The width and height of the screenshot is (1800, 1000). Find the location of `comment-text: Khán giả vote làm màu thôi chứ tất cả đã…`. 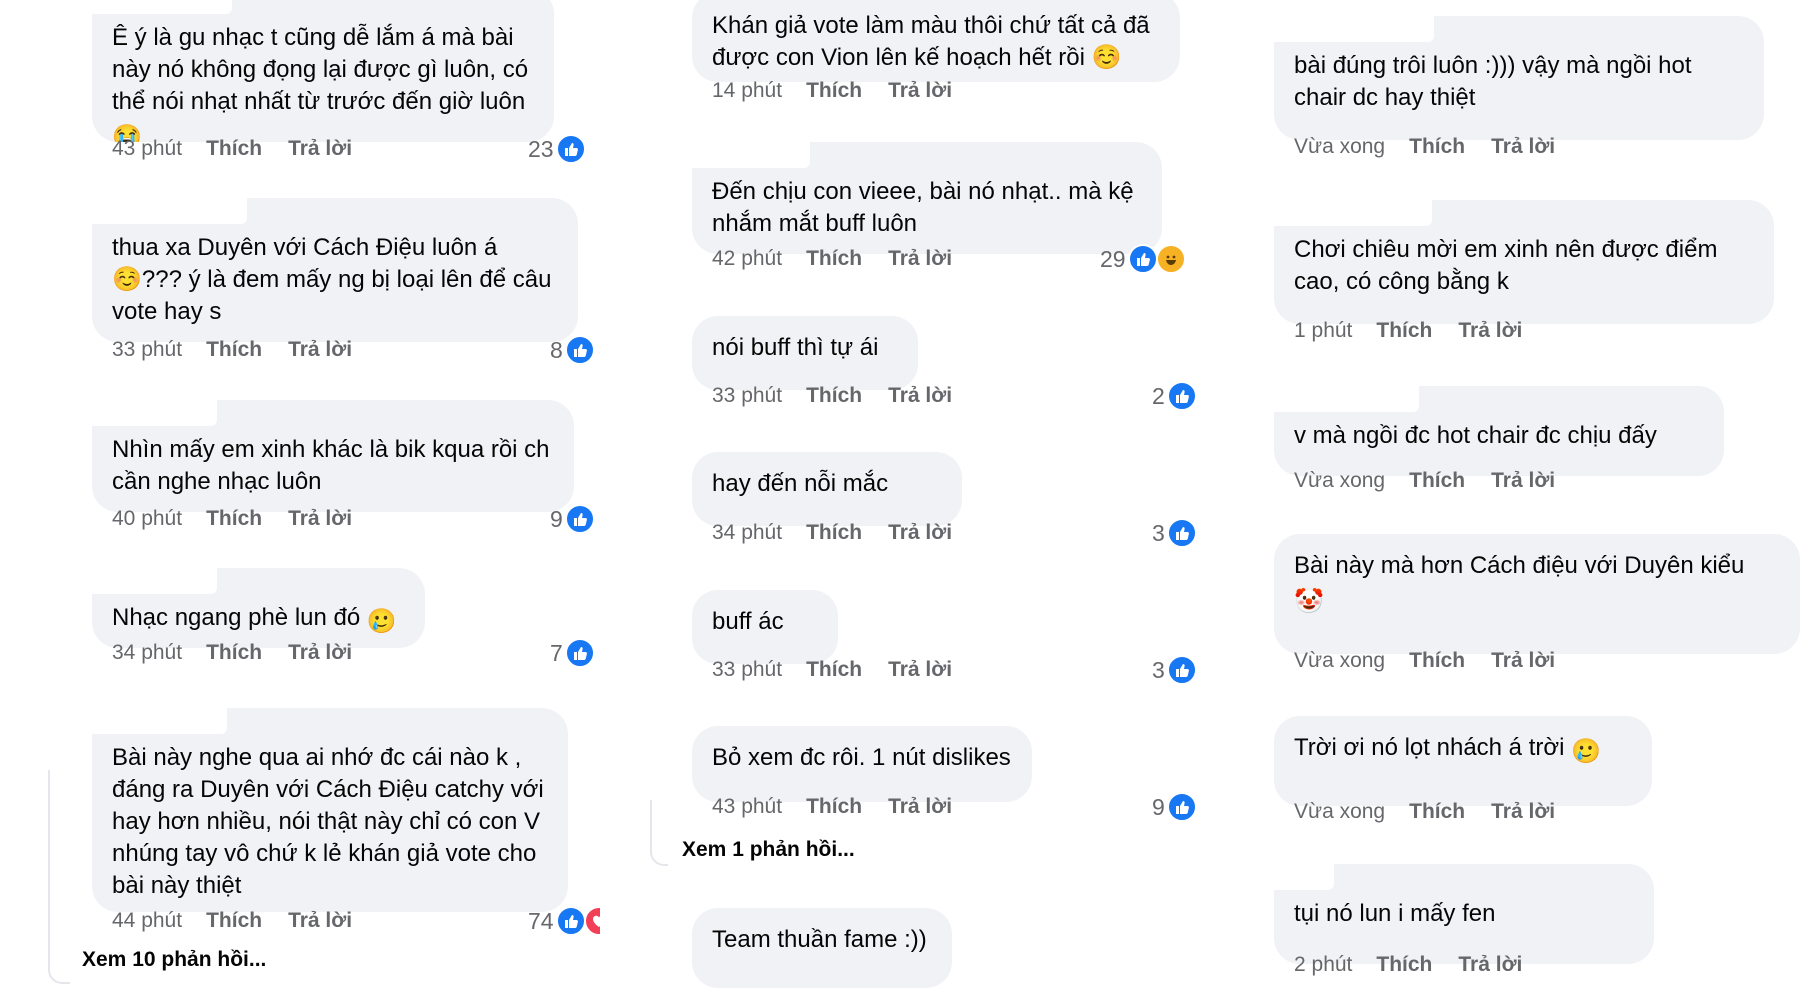

comment-text: Khán giả vote làm màu thôi chứ tất cả đã… is located at coordinates (931, 41).